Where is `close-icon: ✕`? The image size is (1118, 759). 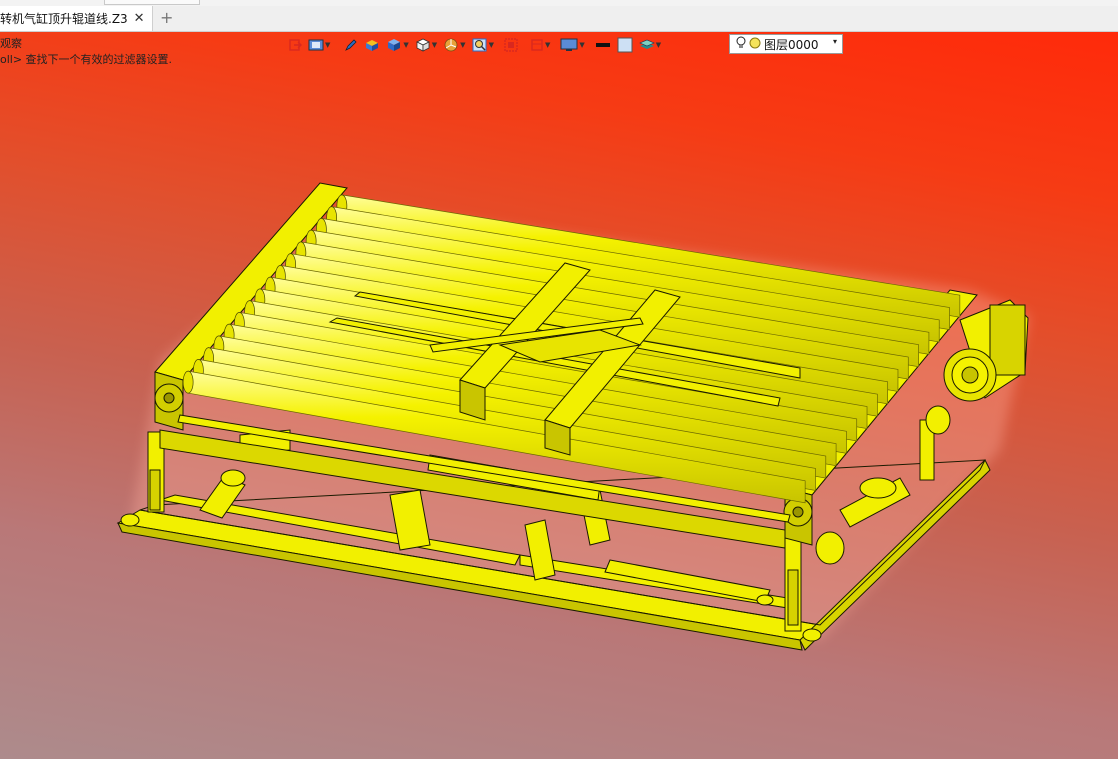
close-icon: ✕ is located at coordinates (139, 18).